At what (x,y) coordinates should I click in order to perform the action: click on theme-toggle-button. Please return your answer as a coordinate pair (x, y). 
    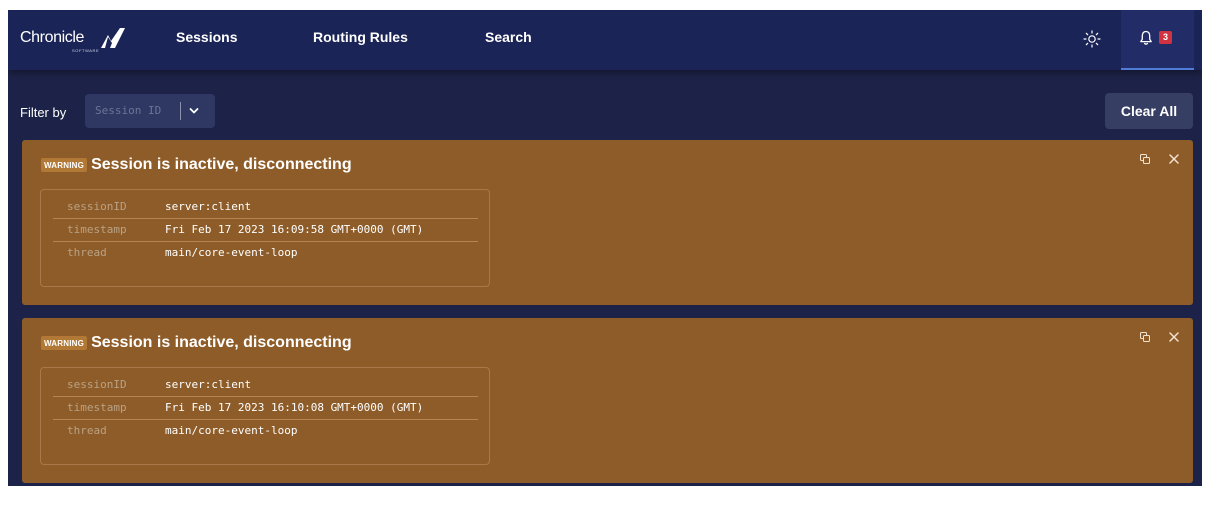
    Looking at the image, I should click on (1092, 39).